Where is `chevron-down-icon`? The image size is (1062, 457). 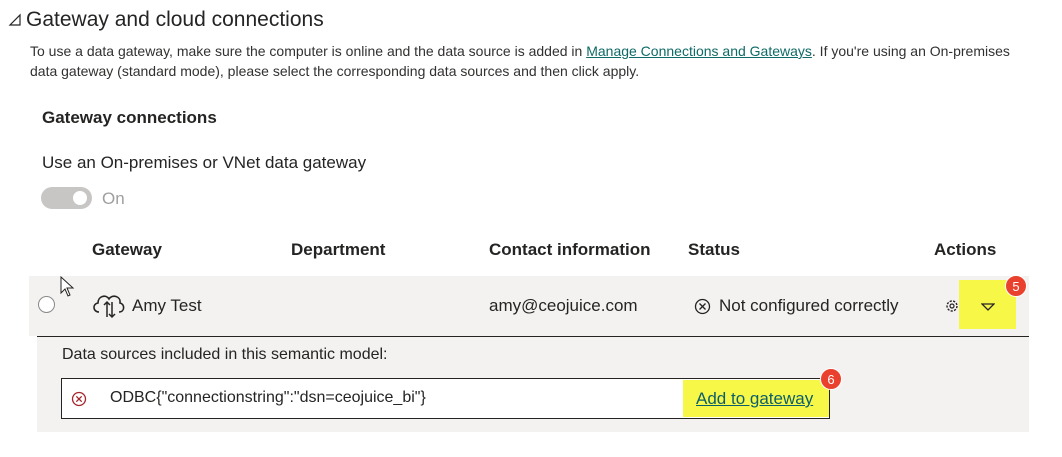
chevron-down-icon is located at coordinates (988, 307).